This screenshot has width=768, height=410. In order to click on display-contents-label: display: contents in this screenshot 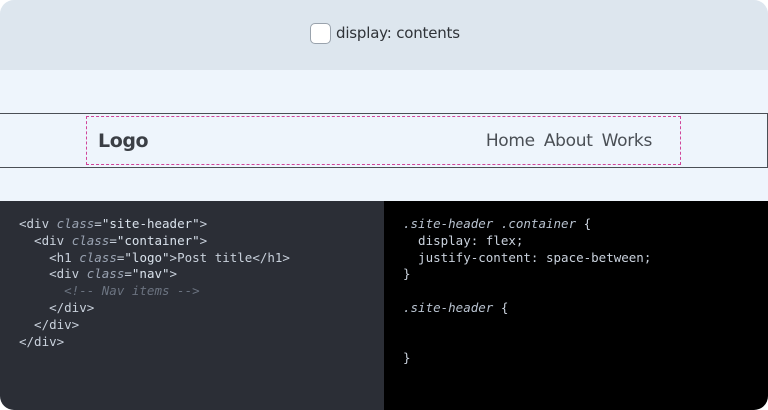, I will do `click(398, 33)`.